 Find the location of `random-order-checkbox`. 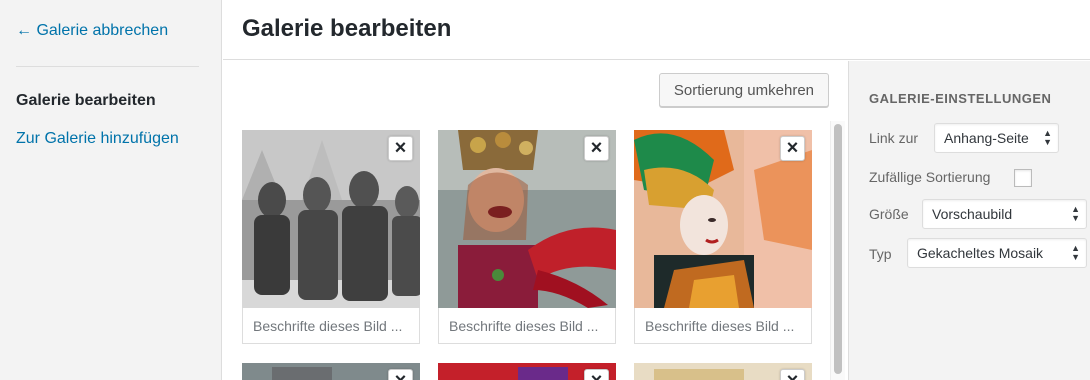

random-order-checkbox is located at coordinates (1023, 178).